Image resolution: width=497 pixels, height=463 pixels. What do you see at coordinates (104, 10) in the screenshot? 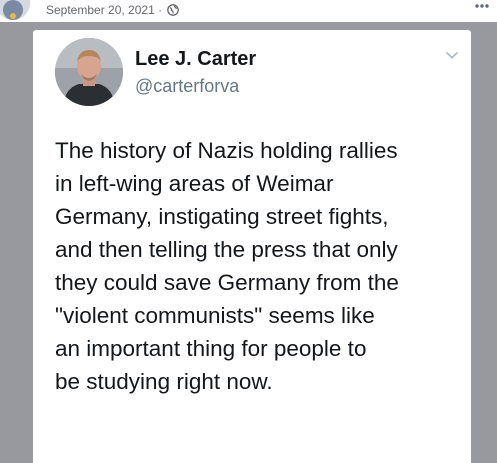
I see `post-date: September 20, 2021 ·` at bounding box center [104, 10].